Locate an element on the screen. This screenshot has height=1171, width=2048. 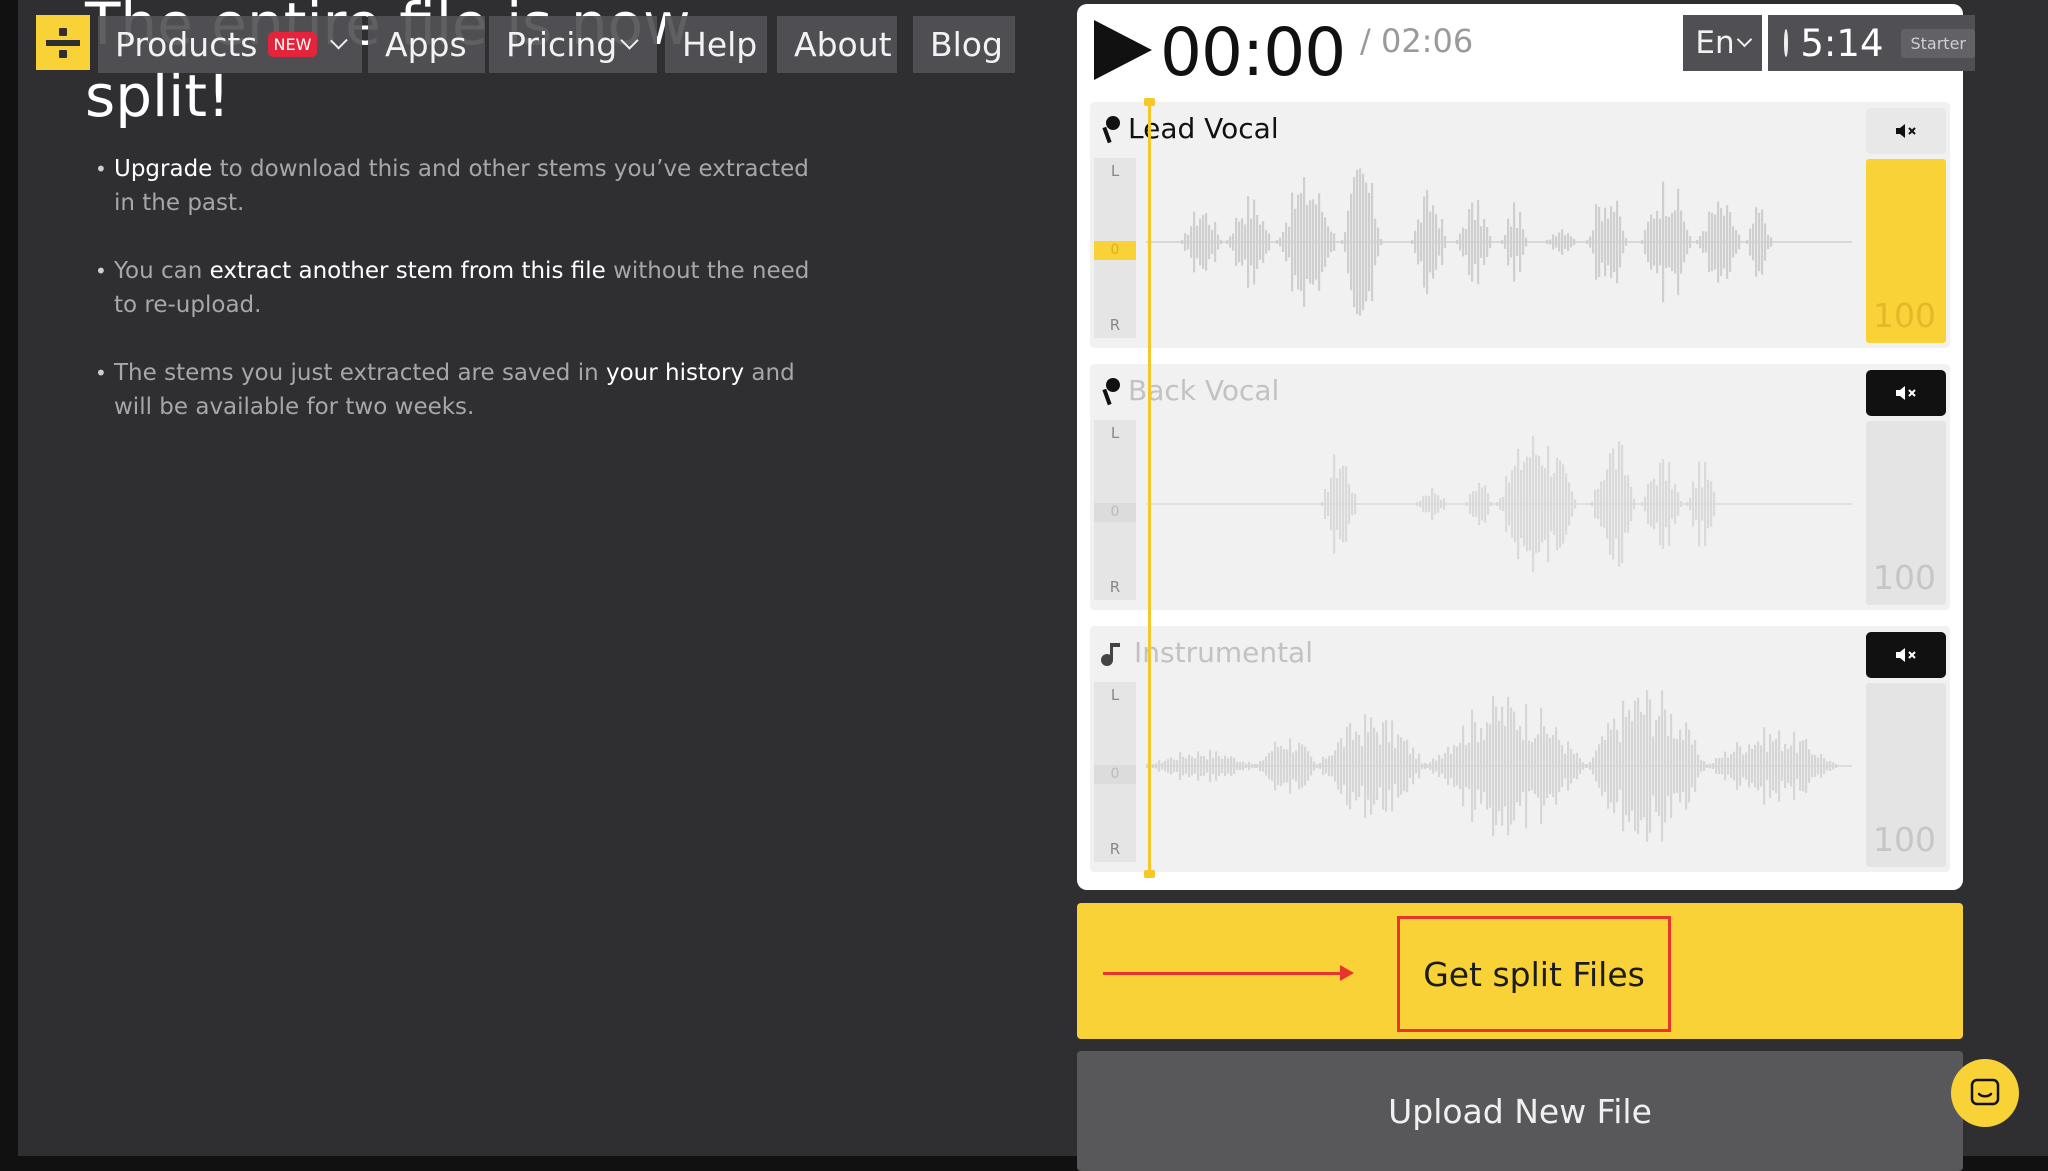
playhead-handle-bottom is located at coordinates (1149, 874).